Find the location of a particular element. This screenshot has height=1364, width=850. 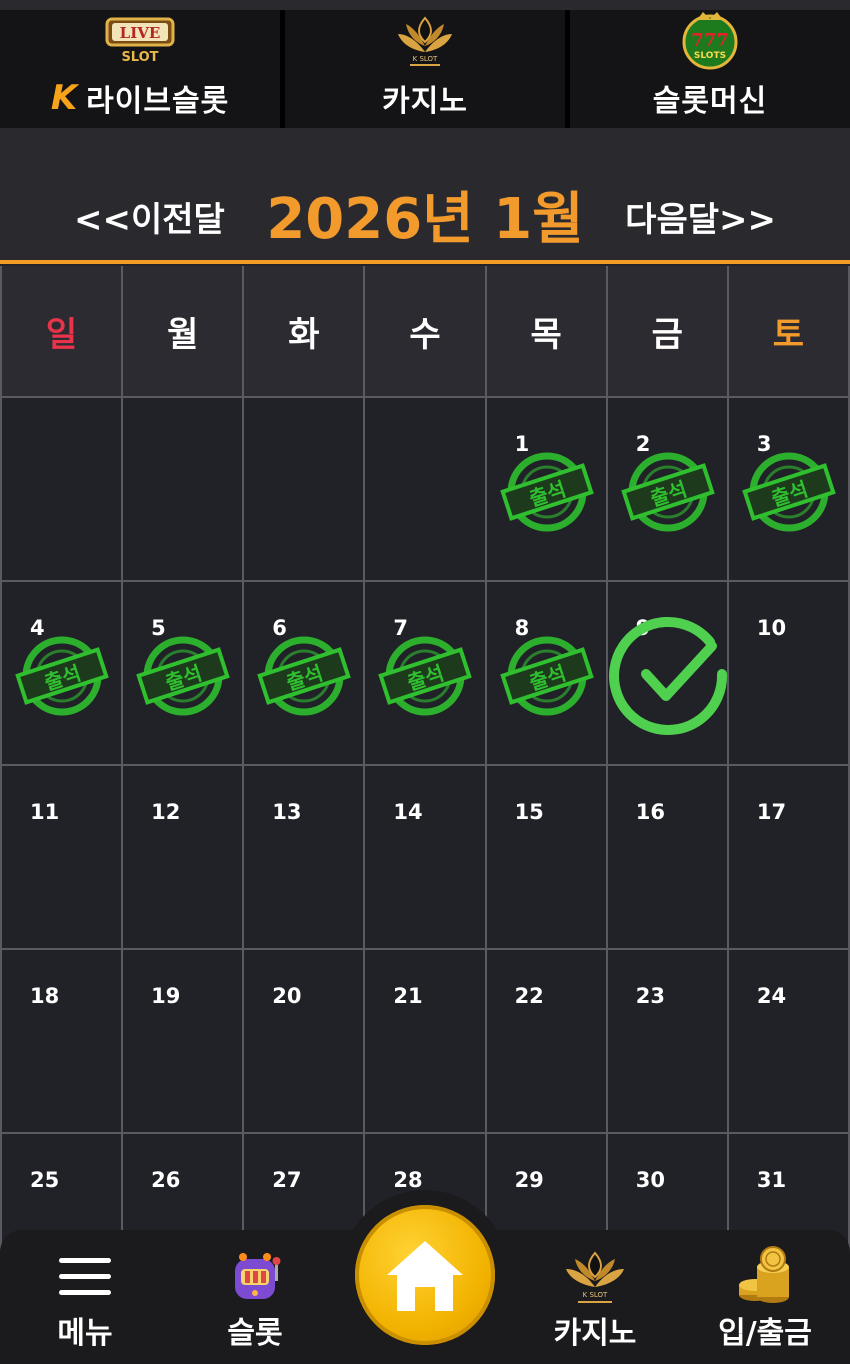

hamburger-icon is located at coordinates (85, 1277).